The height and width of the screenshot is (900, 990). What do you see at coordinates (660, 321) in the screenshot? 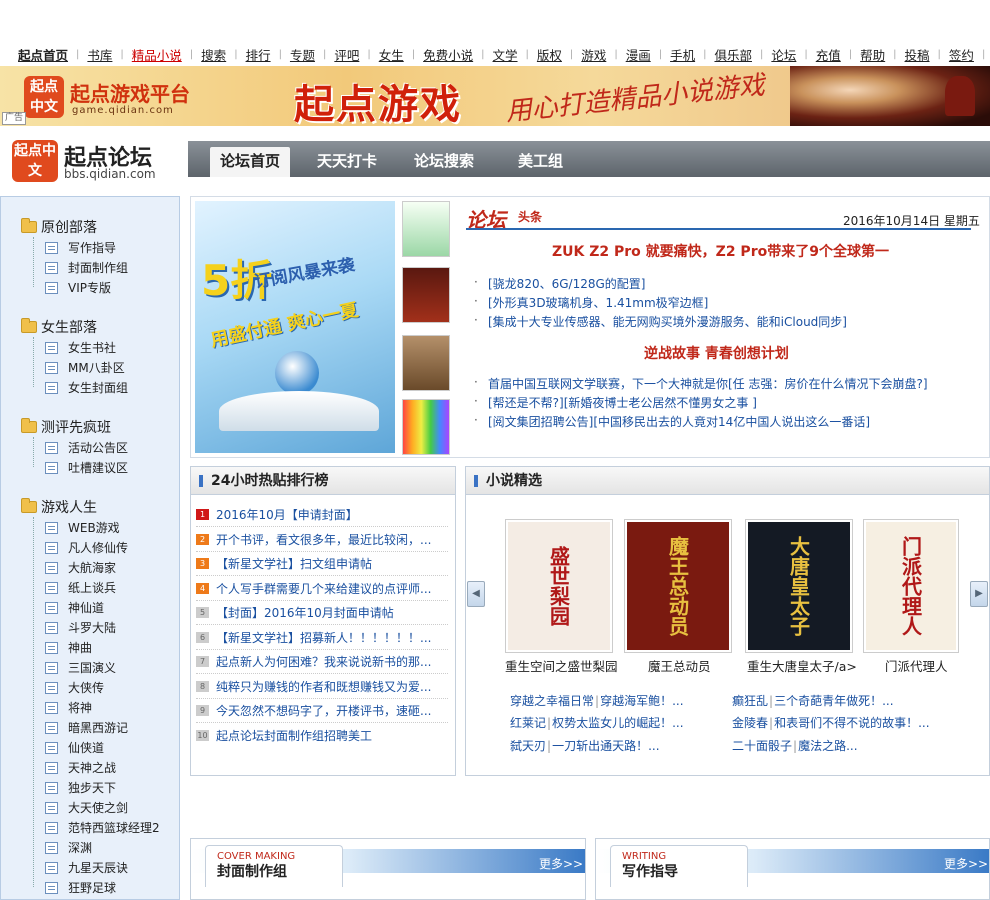
I see `headline-item: [集成十大专业传感器、能无网购买境外漫游服务、能和iCloud同步]` at bounding box center [660, 321].